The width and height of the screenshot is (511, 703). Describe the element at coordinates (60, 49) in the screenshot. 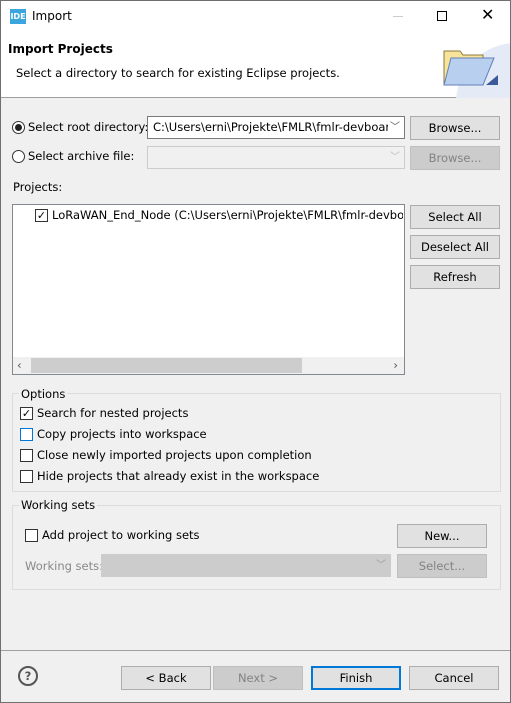

I see `page-title: Import Projects` at that location.